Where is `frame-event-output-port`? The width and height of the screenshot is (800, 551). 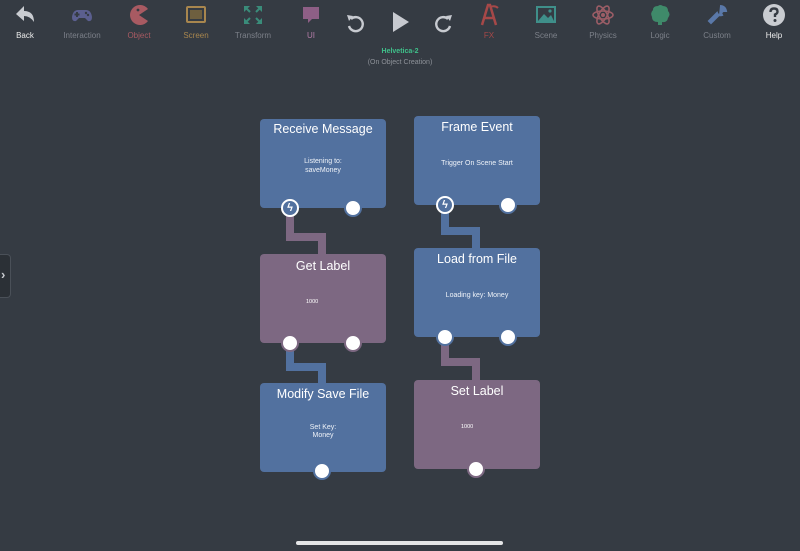 frame-event-output-port is located at coordinates (508, 205).